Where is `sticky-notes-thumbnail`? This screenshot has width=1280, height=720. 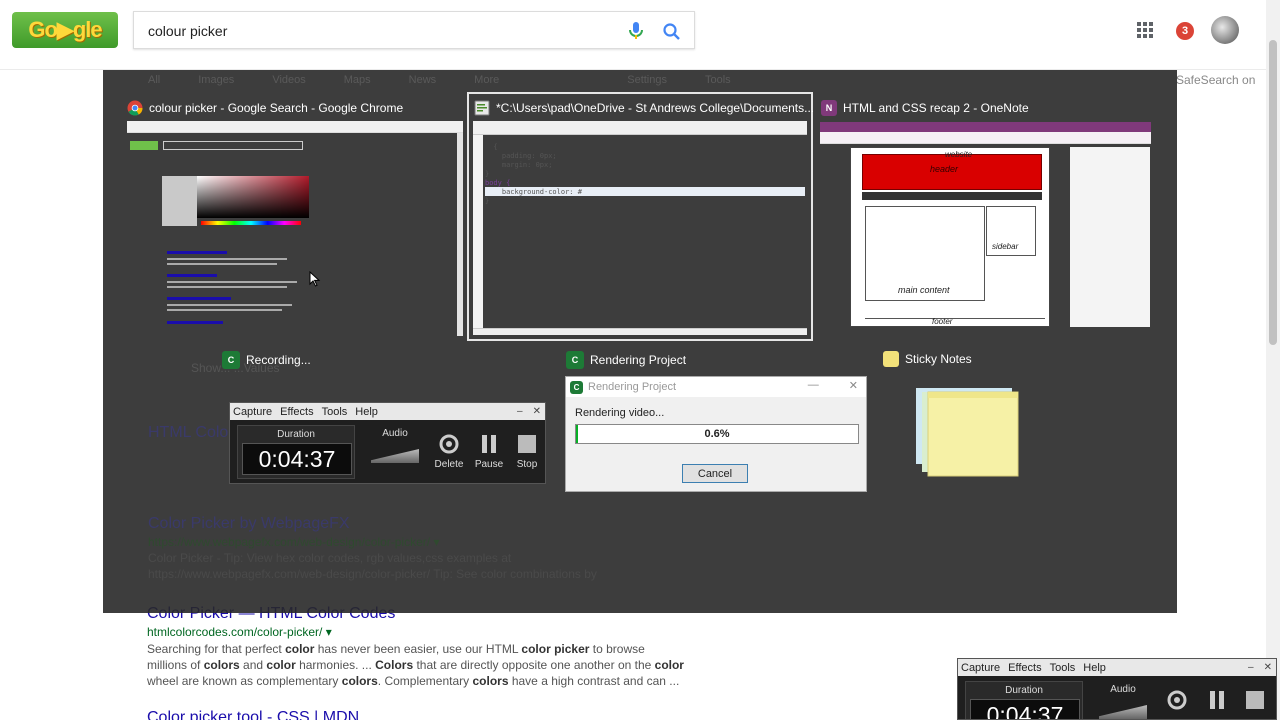 sticky-notes-thumbnail is located at coordinates (969, 433).